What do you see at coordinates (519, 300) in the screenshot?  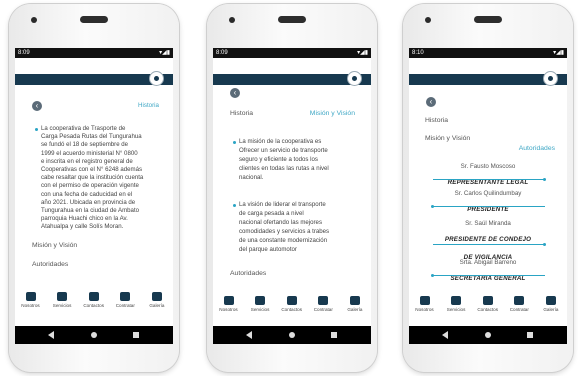 I see `building-icon` at bounding box center [519, 300].